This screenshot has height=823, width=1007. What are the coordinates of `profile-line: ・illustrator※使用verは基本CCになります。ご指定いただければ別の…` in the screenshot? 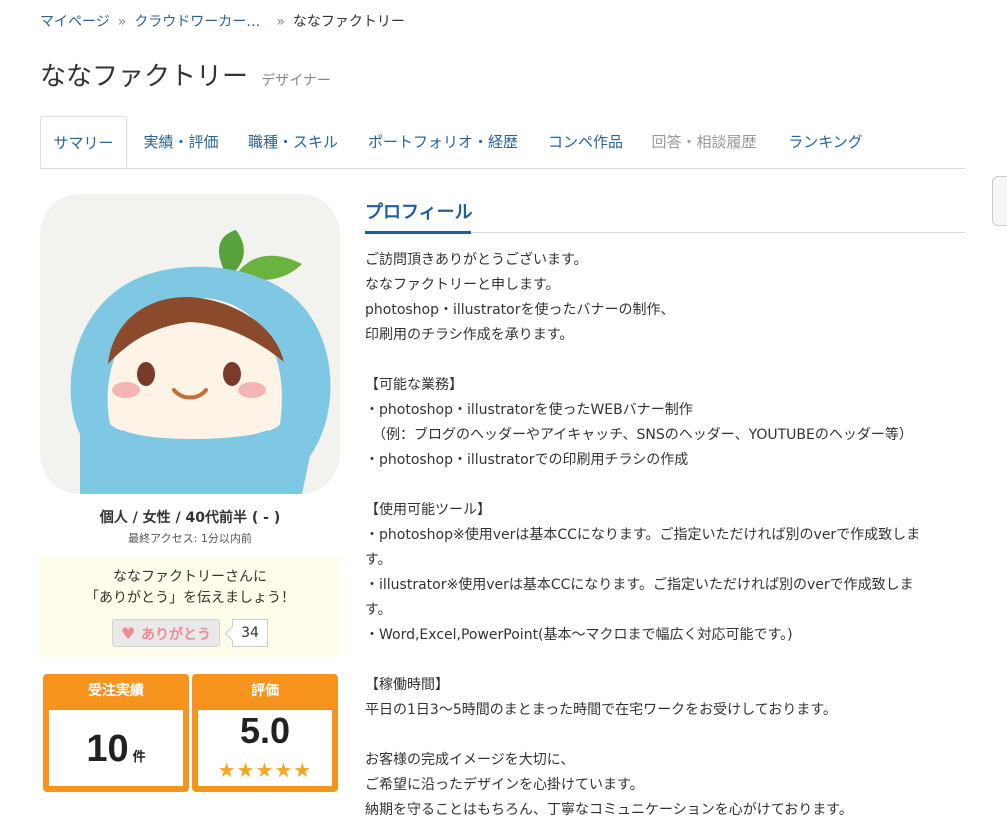 It's located at (639, 585).